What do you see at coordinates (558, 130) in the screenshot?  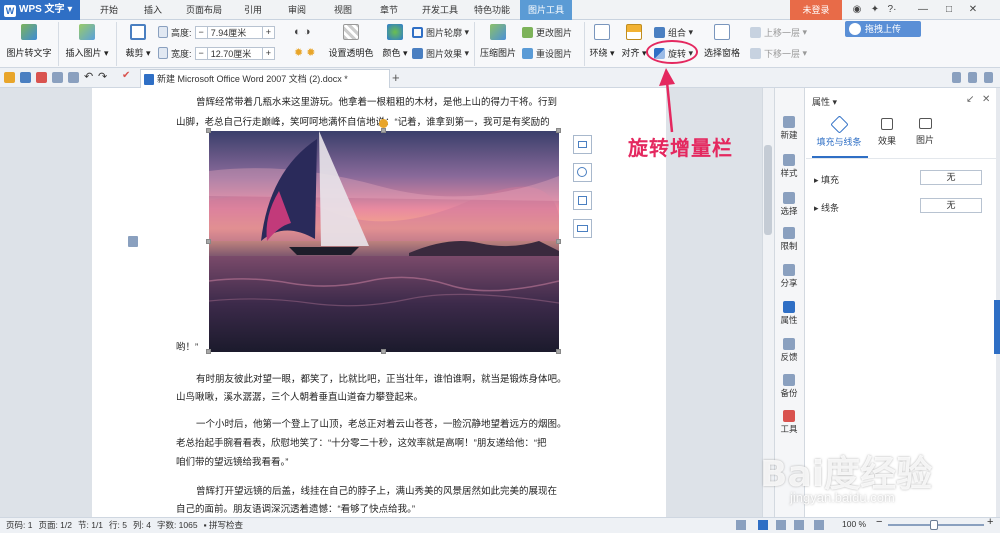 I see `resize-handle-tr` at bounding box center [558, 130].